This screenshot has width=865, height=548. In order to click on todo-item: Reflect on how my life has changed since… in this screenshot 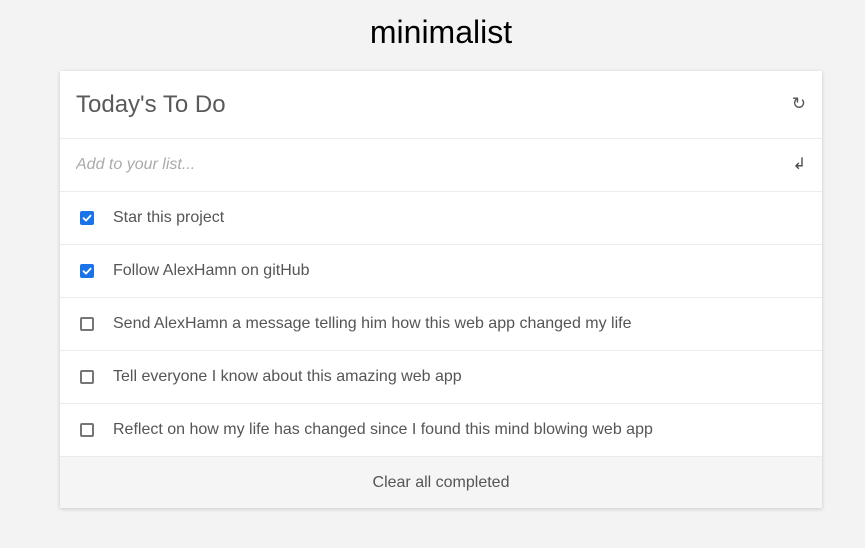, I will do `click(441, 430)`.